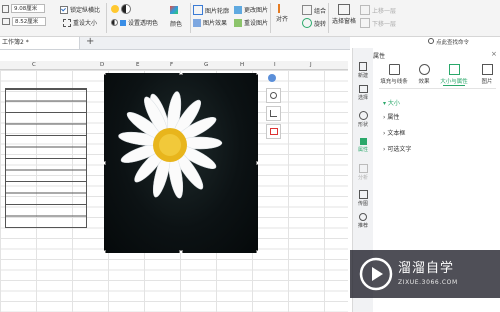  I want to click on resize-handle-w, so click(105, 163).